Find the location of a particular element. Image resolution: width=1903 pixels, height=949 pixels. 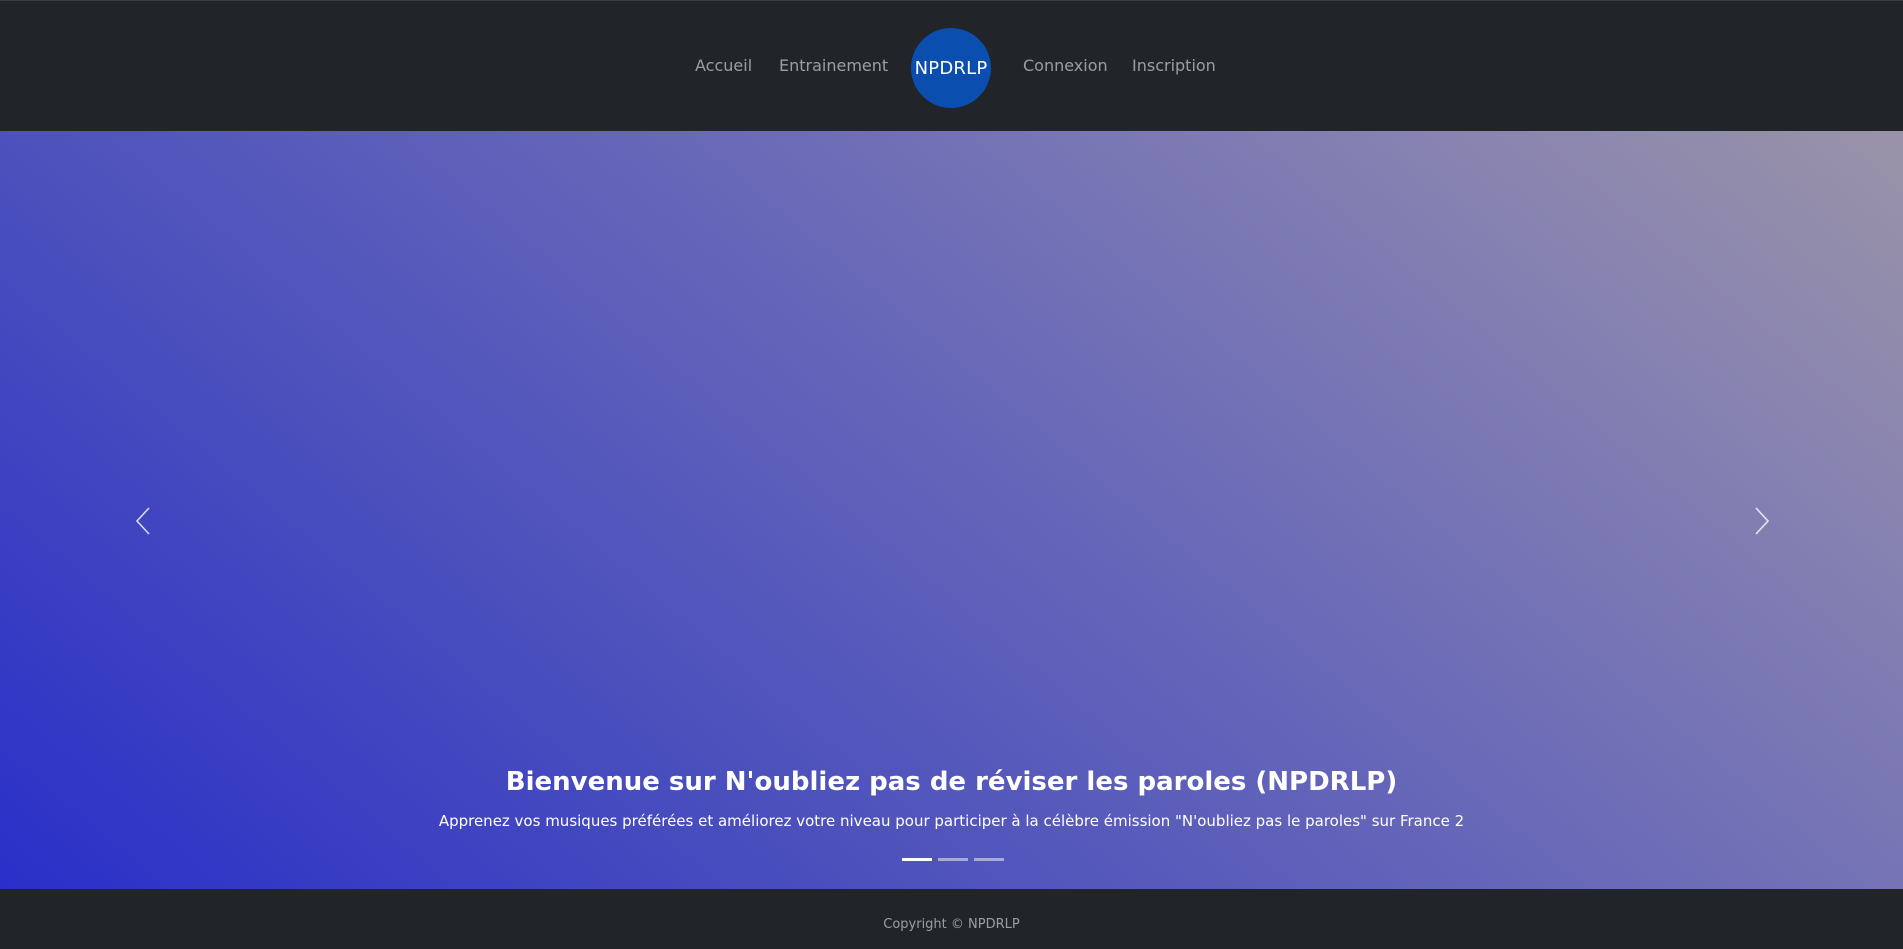

nav-link-entrainement: Entrainement is located at coordinates (833, 65).